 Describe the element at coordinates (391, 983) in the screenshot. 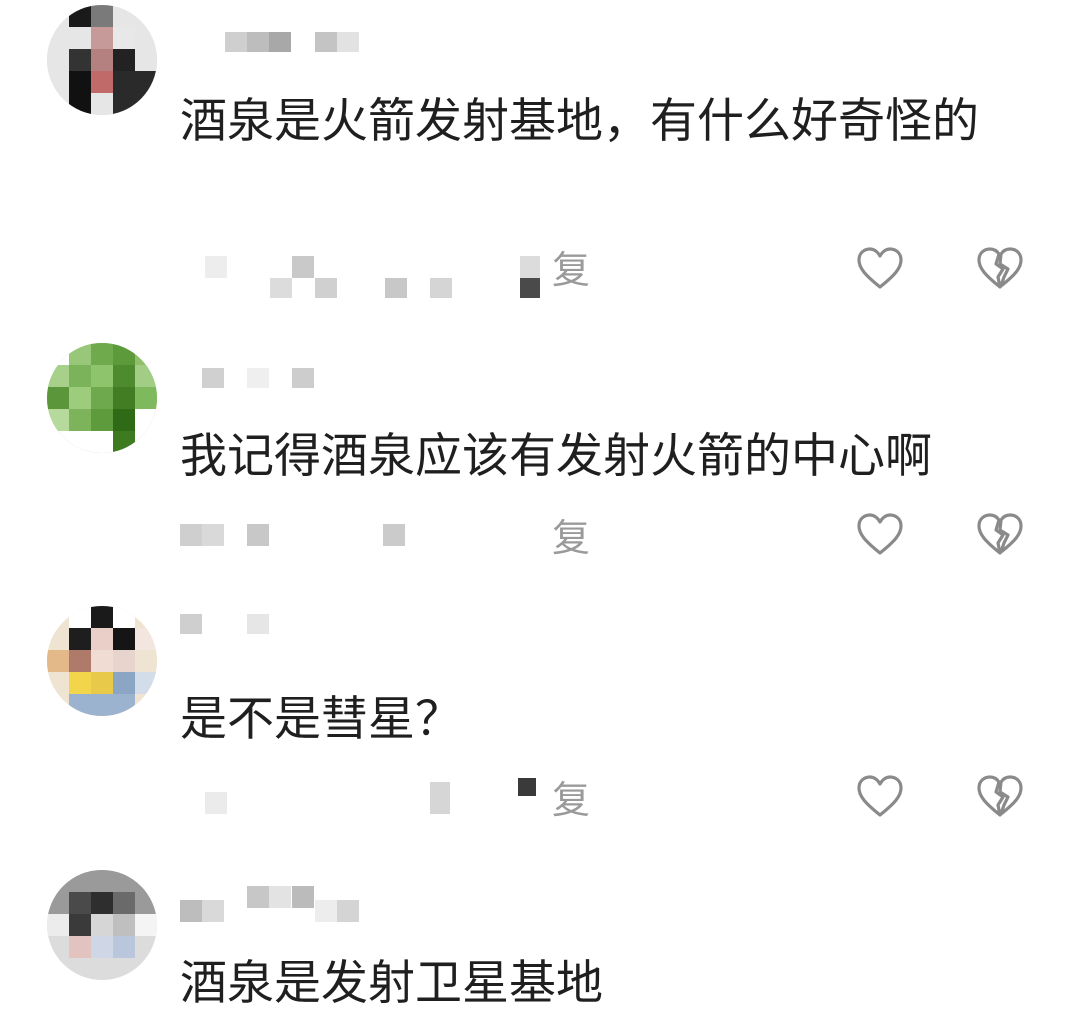

I see `comment-text: 酒泉是发射卫星基地` at that location.